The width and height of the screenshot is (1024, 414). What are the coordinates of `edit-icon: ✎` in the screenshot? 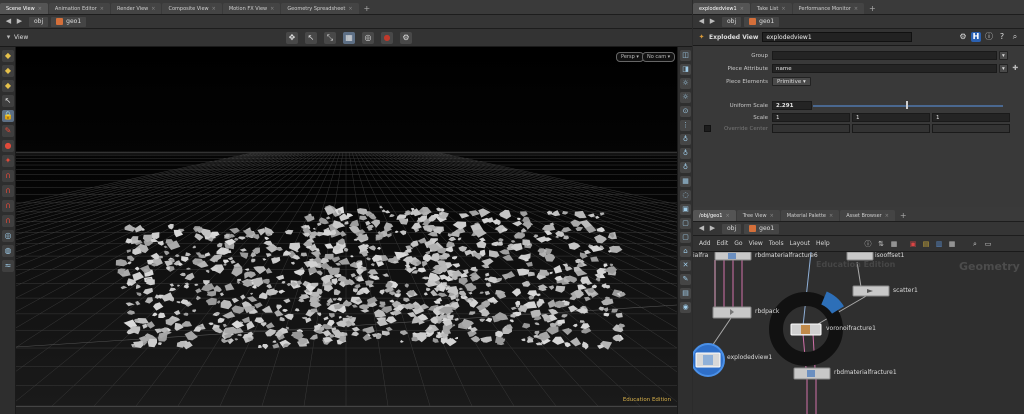 It's located at (685, 279).